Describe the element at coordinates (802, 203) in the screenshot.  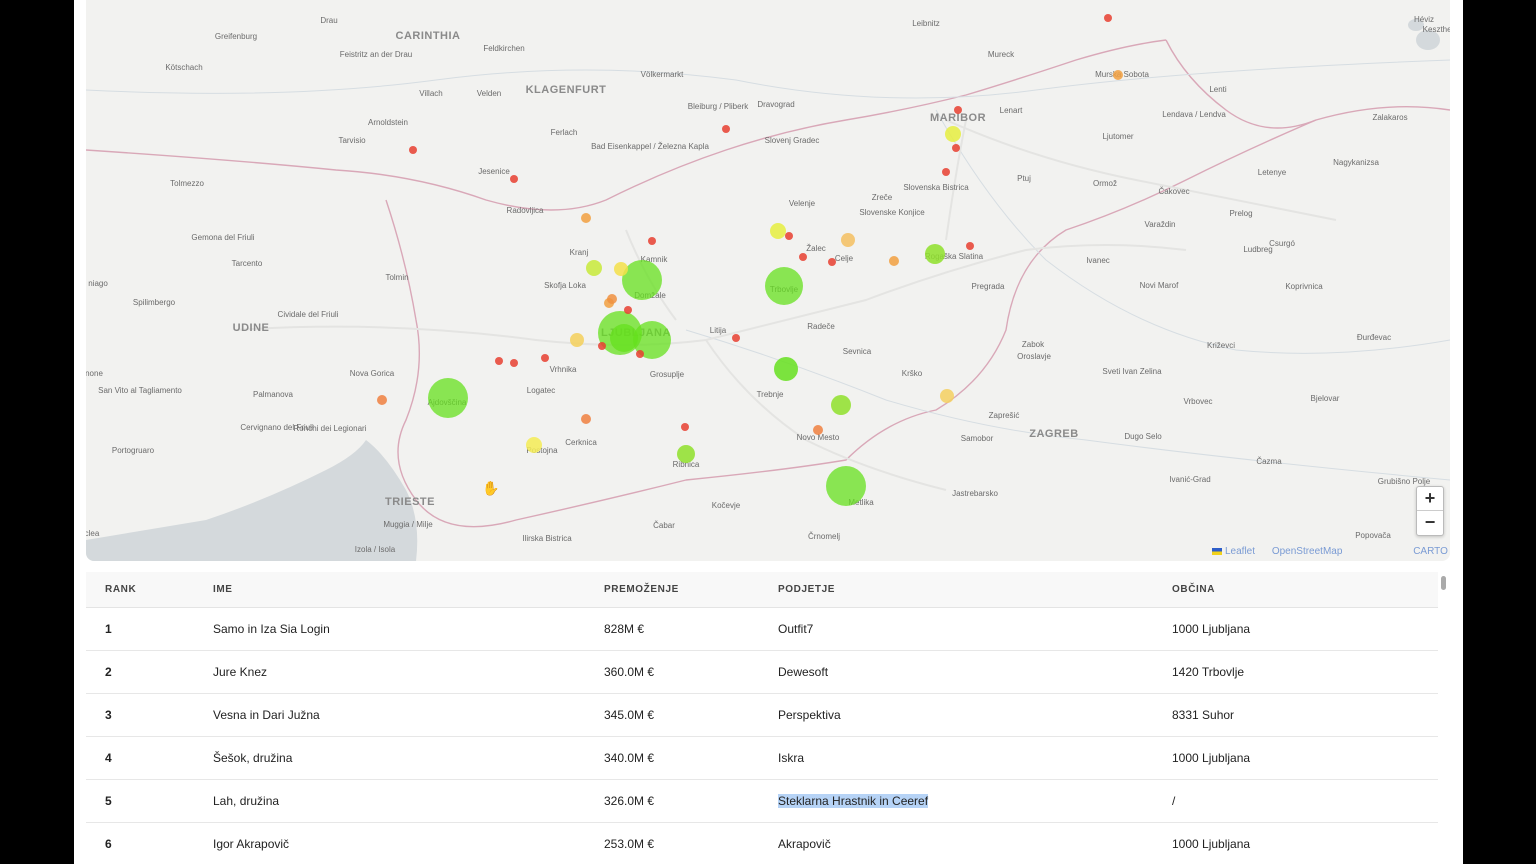
I see `map-place-label: Velenje` at that location.